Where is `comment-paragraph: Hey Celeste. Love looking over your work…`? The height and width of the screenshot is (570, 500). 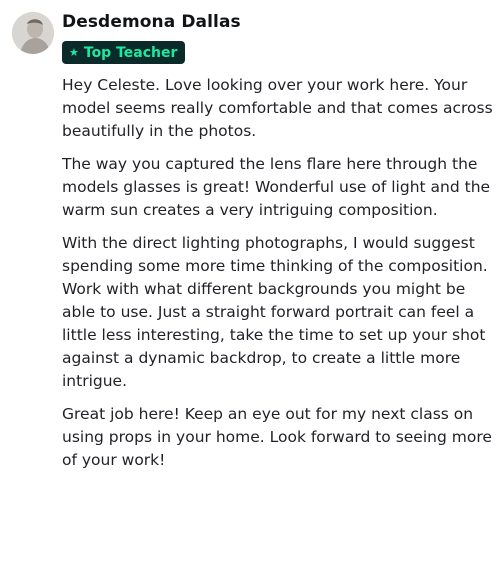
comment-paragraph: Hey Celeste. Love looking over your work… is located at coordinates (277, 108).